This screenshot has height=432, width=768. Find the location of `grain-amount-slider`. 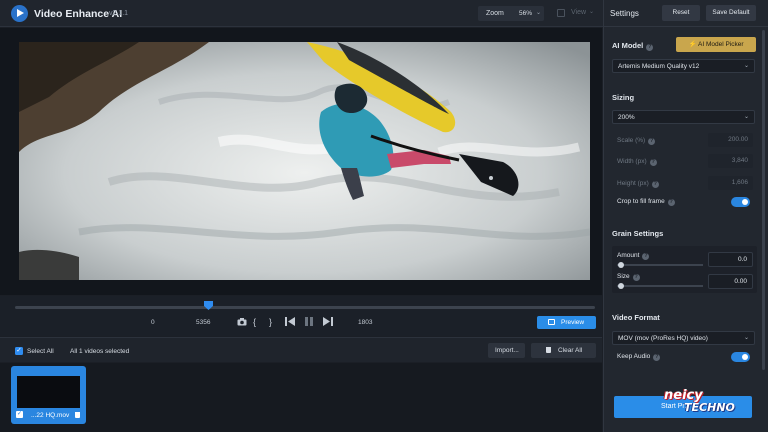

grain-amount-slider is located at coordinates (660, 265).